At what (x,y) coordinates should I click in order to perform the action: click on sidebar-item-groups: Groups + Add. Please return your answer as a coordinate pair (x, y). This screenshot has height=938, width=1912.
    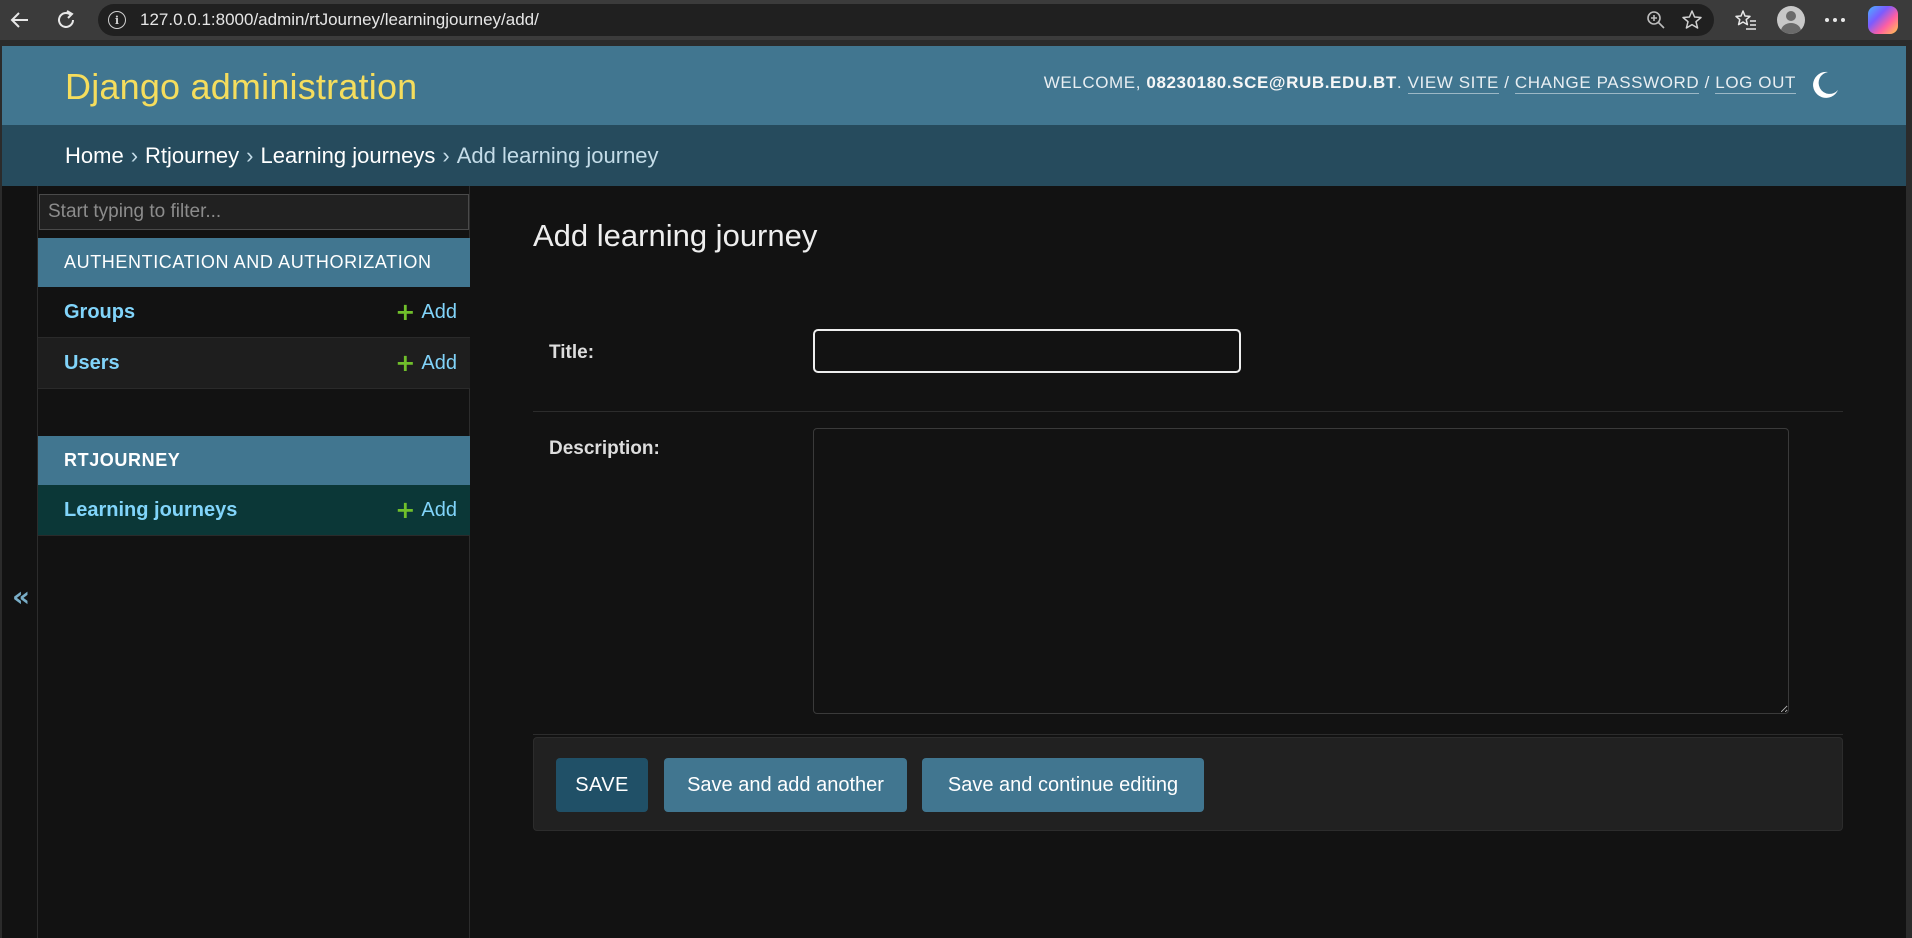
    Looking at the image, I should click on (254, 312).